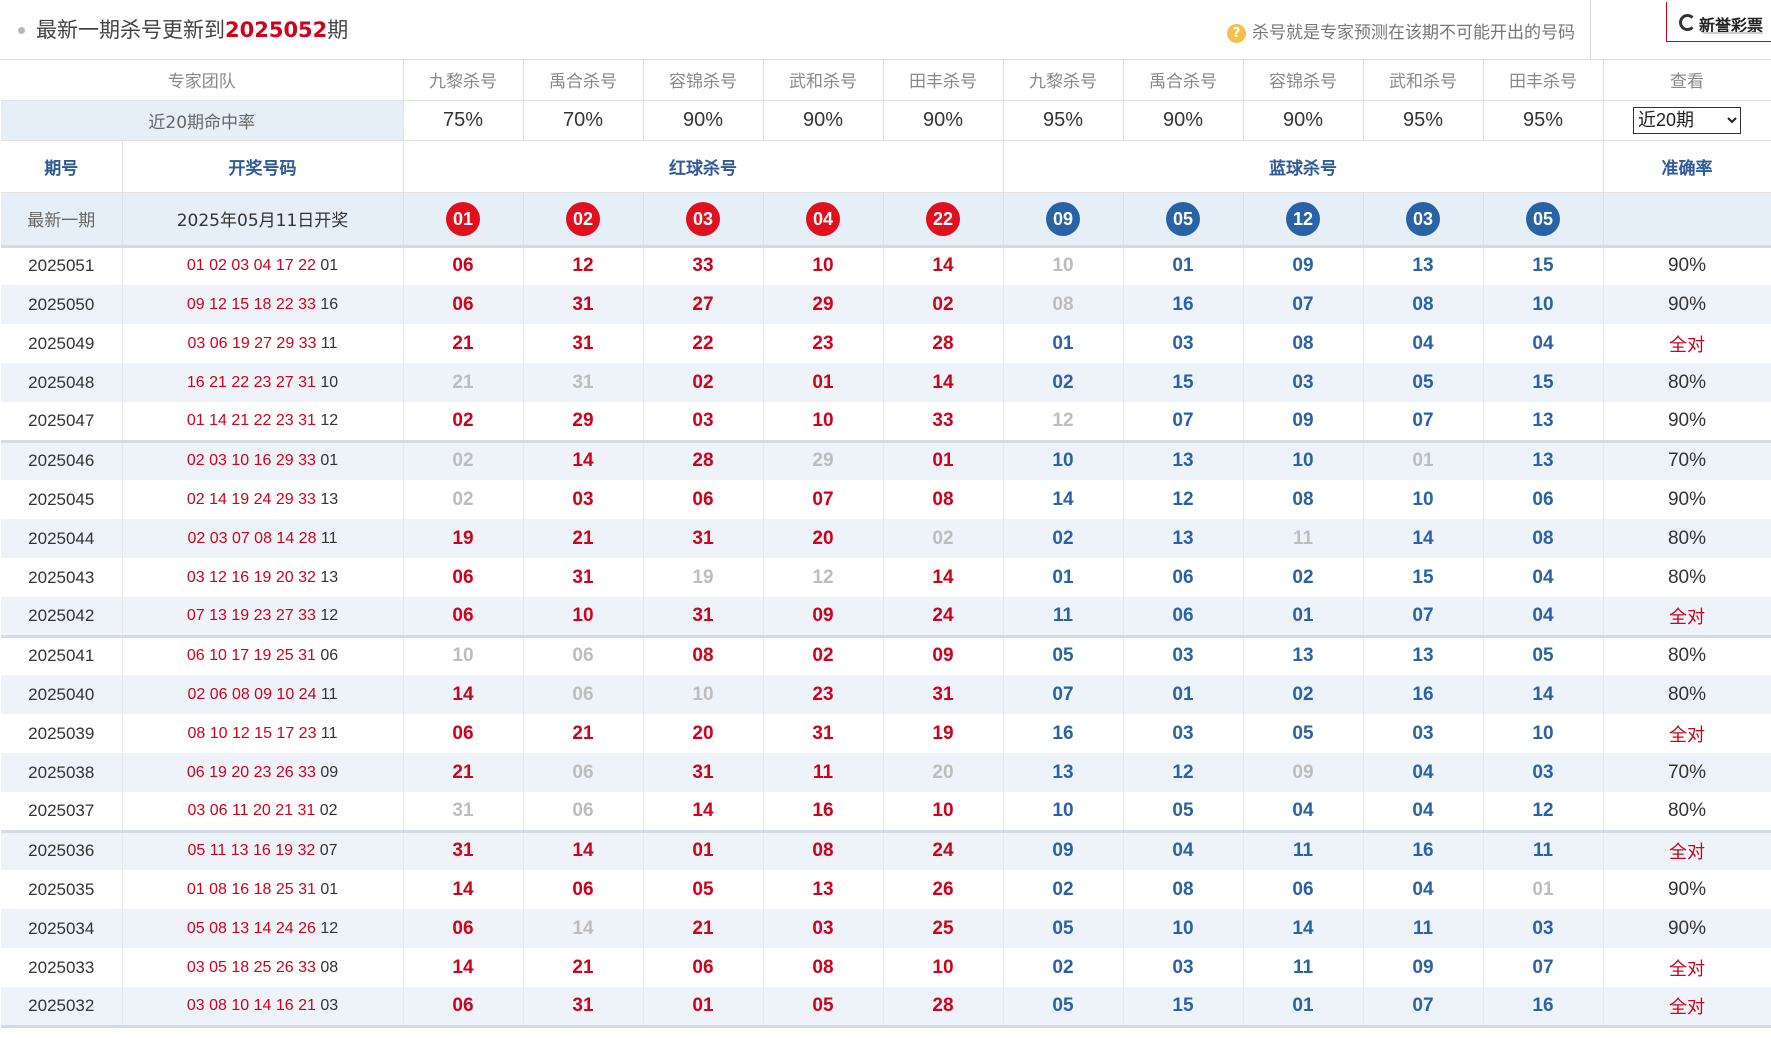 This screenshot has width=1771, height=1038. I want to click on period-select: 近20期, so click(1687, 120).